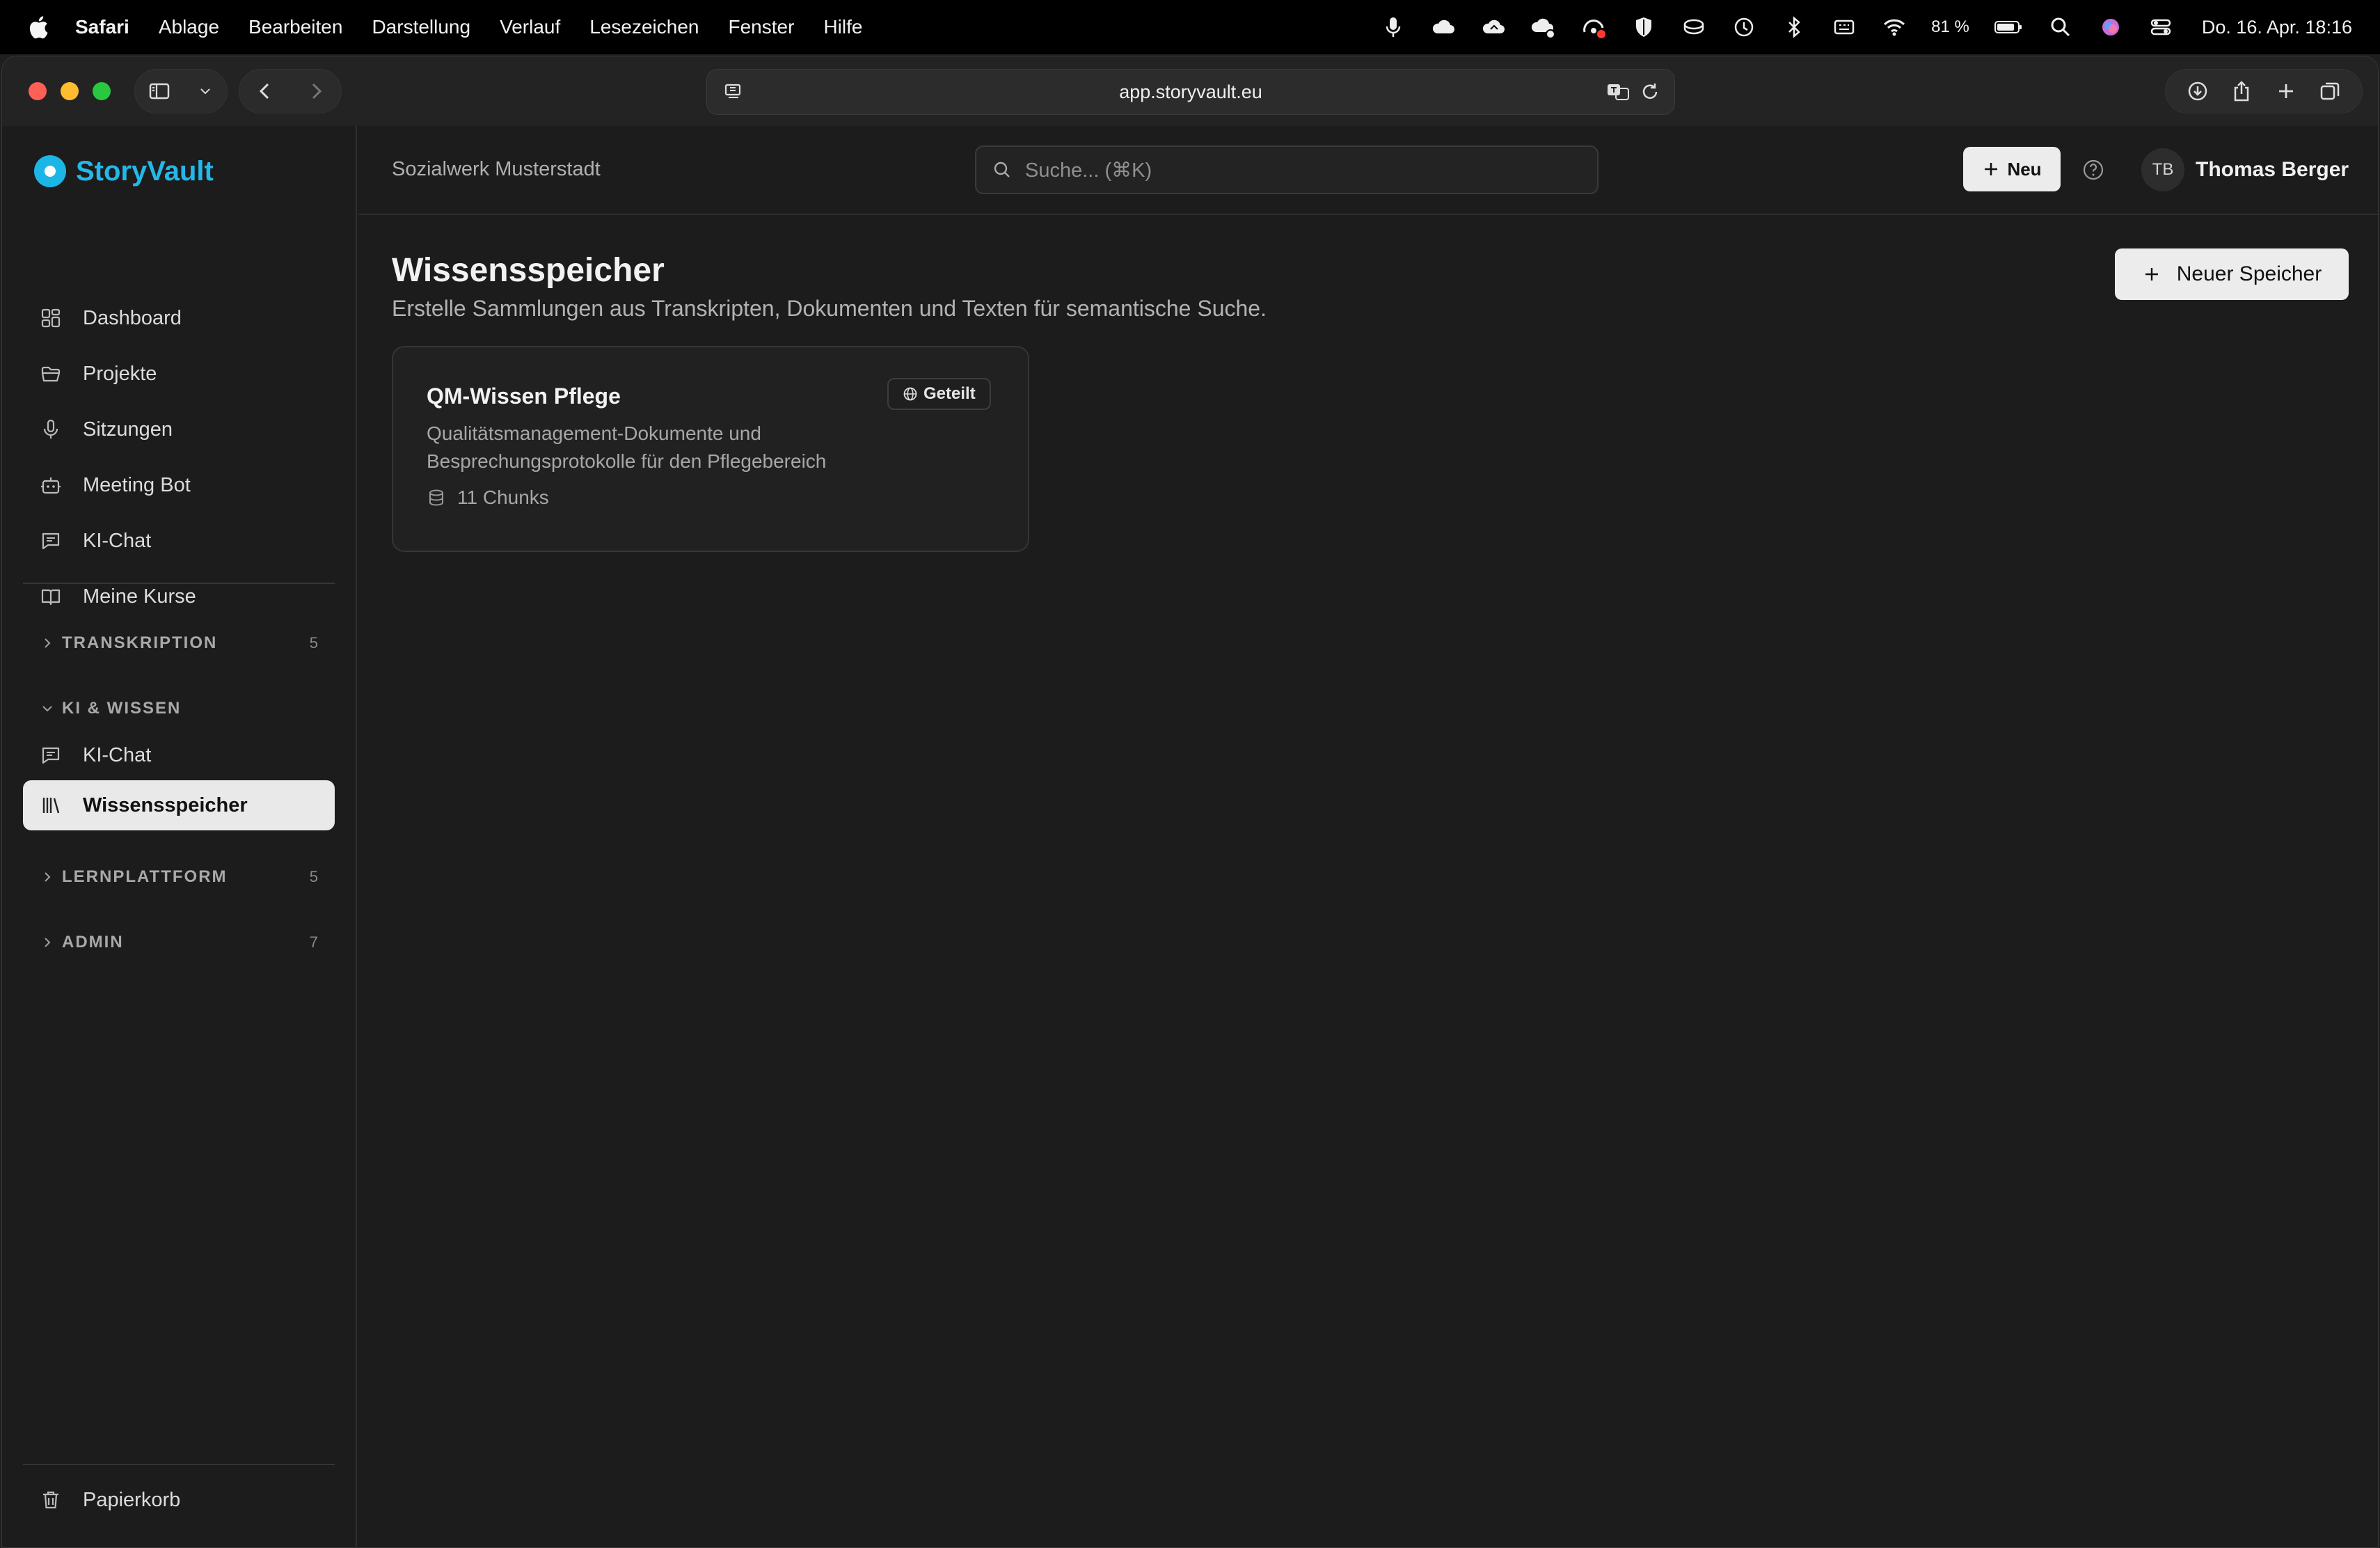 The width and height of the screenshot is (2380, 1548). What do you see at coordinates (179, 942) in the screenshot?
I see `section-admin: ADMIN 7` at bounding box center [179, 942].